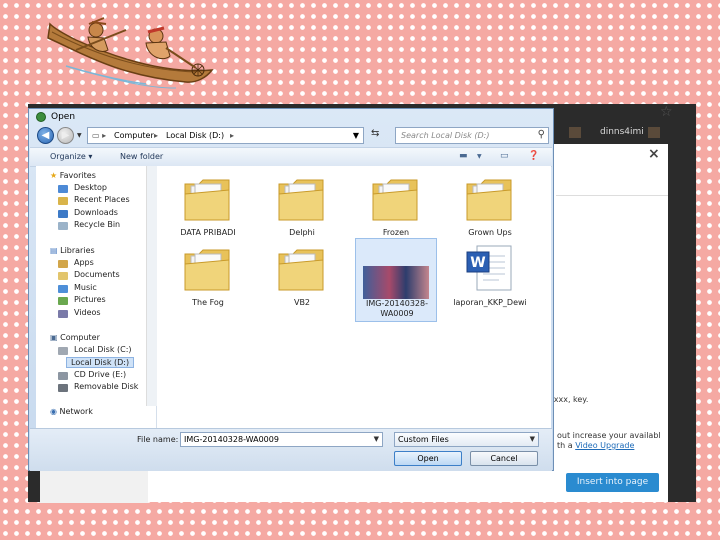 This screenshot has height=540, width=720. Describe the element at coordinates (75, 337) in the screenshot. I see `nav-computer: ▣ Computer` at that location.